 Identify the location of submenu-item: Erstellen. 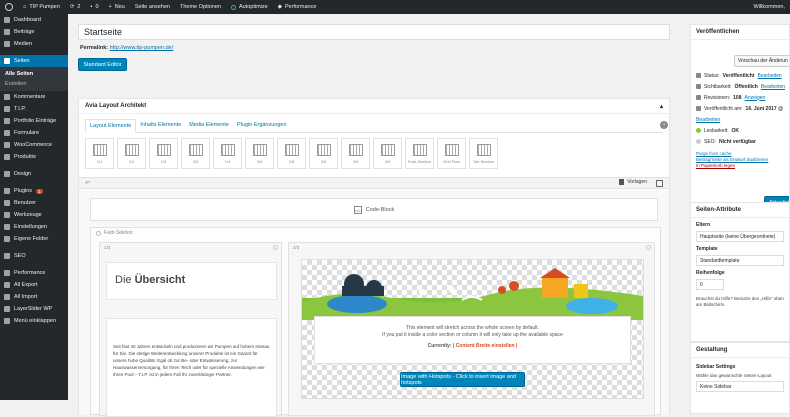
(34, 84).